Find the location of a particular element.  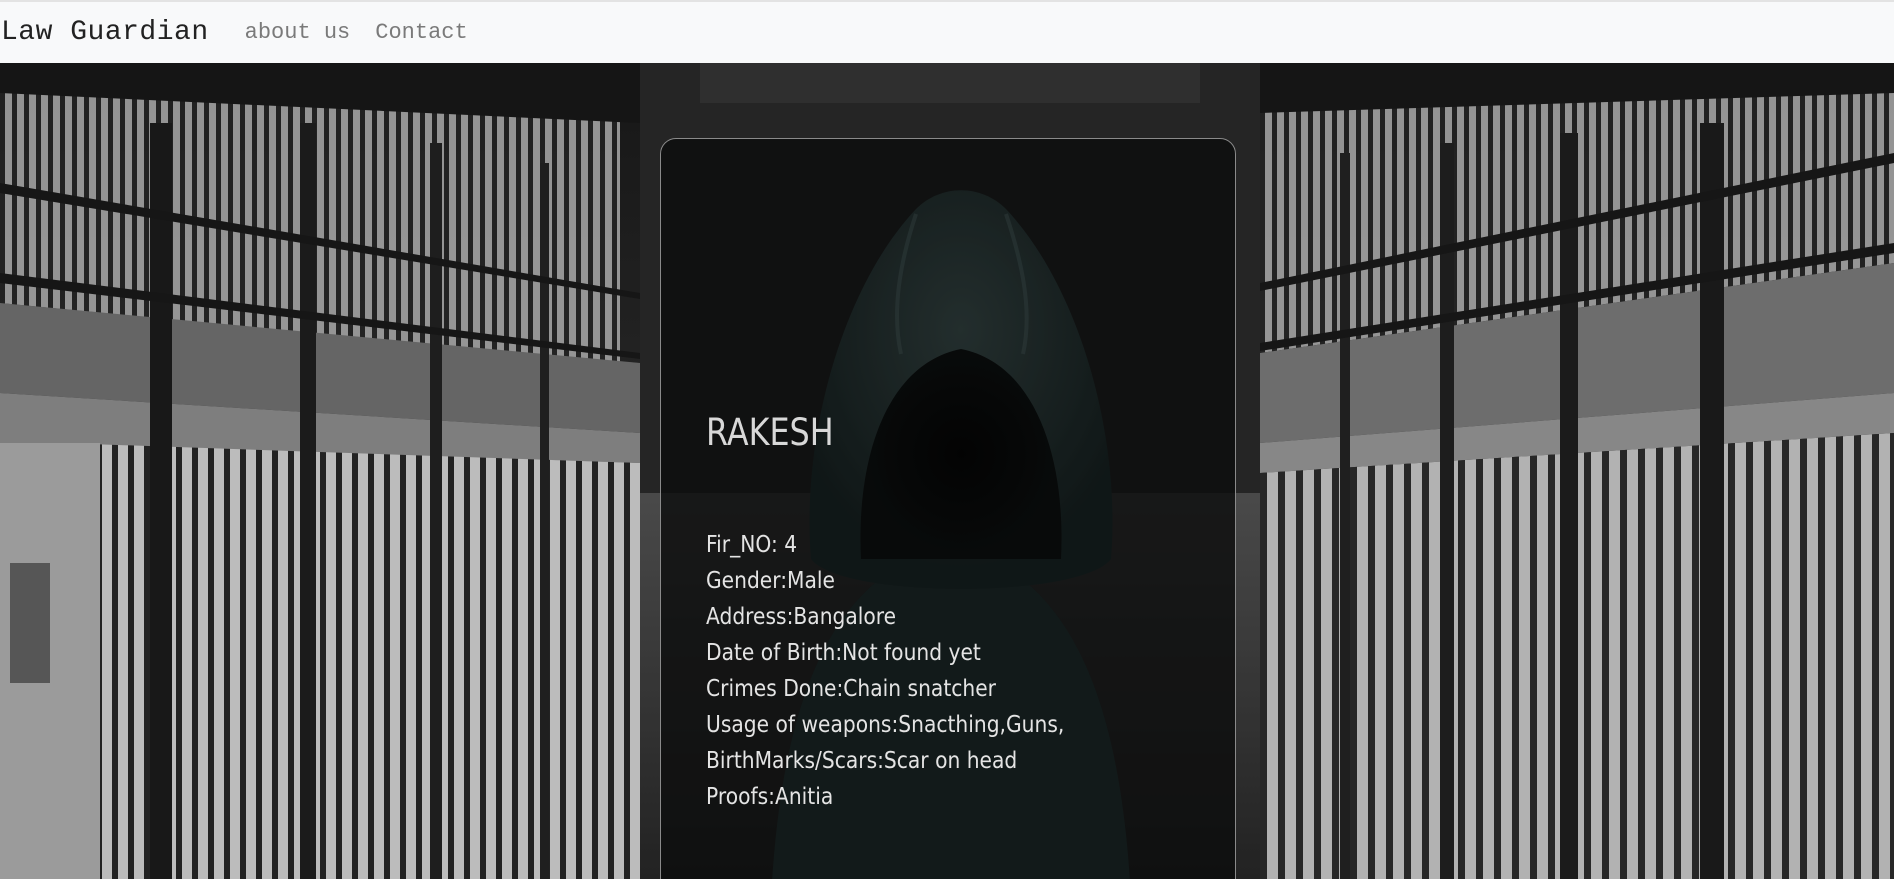

nav-link-about-us: about us is located at coordinates (298, 32).